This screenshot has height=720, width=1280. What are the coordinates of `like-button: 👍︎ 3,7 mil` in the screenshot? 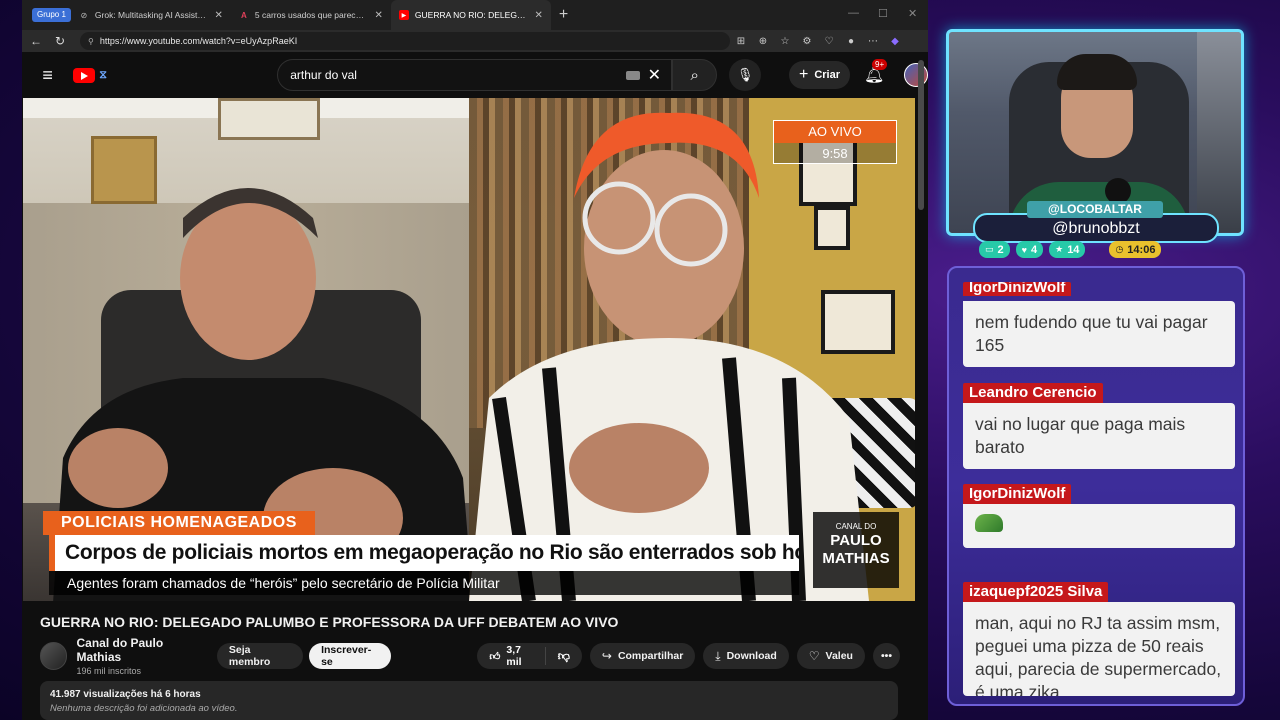 It's located at (511, 656).